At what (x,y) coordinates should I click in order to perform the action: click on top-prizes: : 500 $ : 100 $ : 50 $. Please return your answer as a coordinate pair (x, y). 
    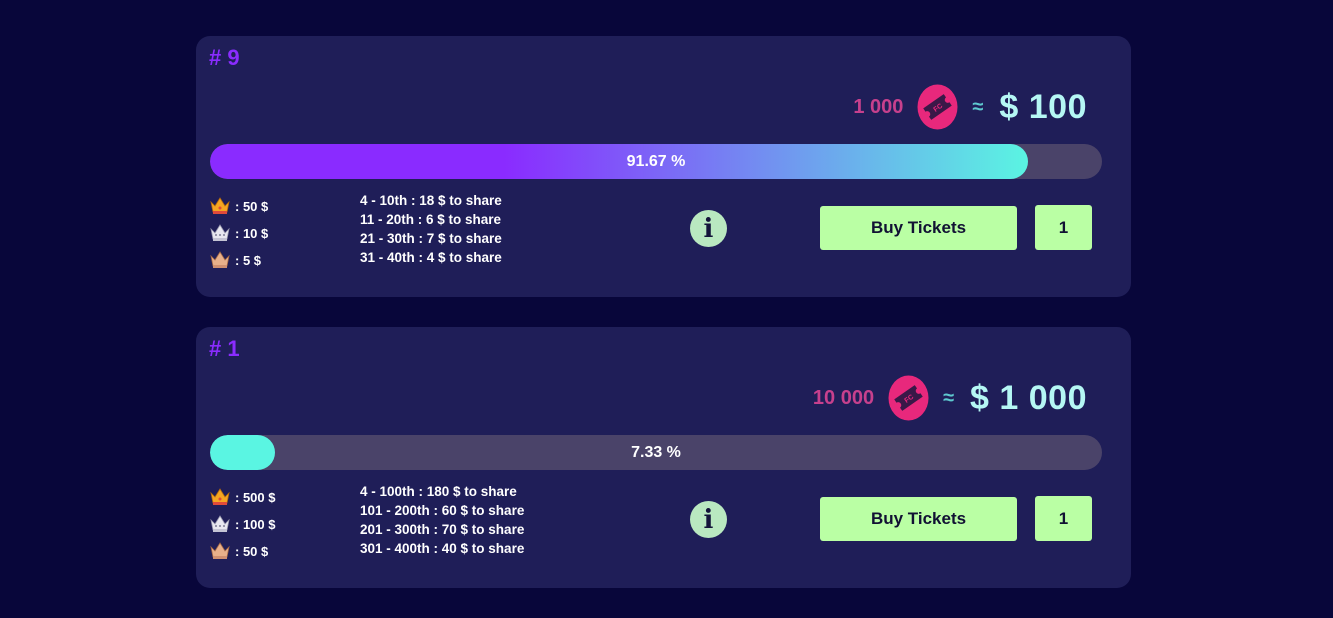
    Looking at the image, I should click on (242, 519).